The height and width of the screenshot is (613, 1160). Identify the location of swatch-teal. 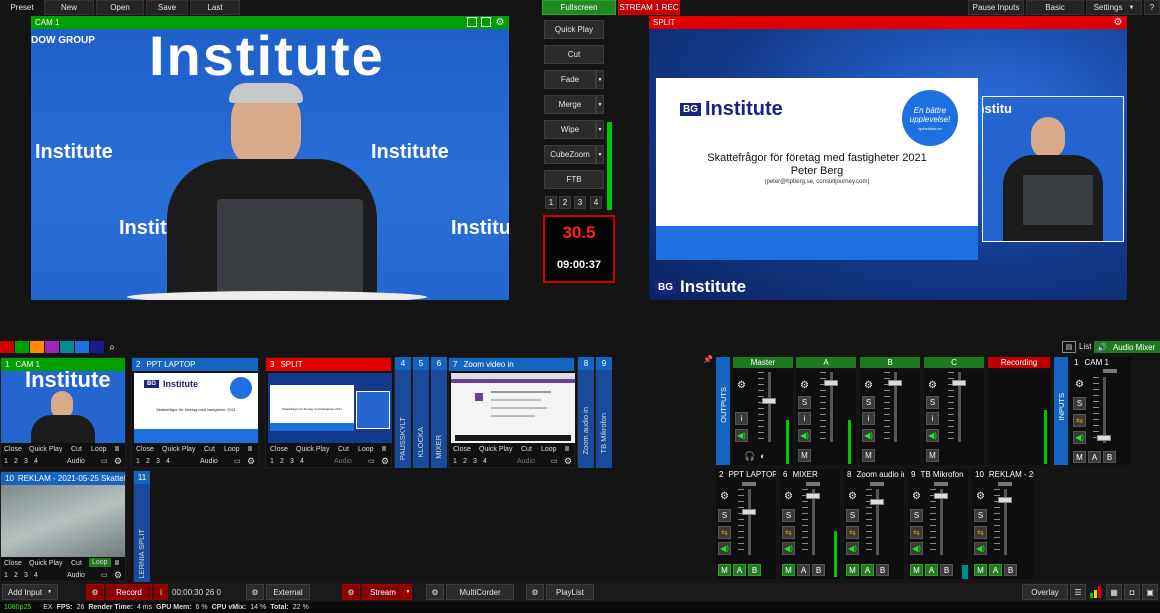
(67, 347).